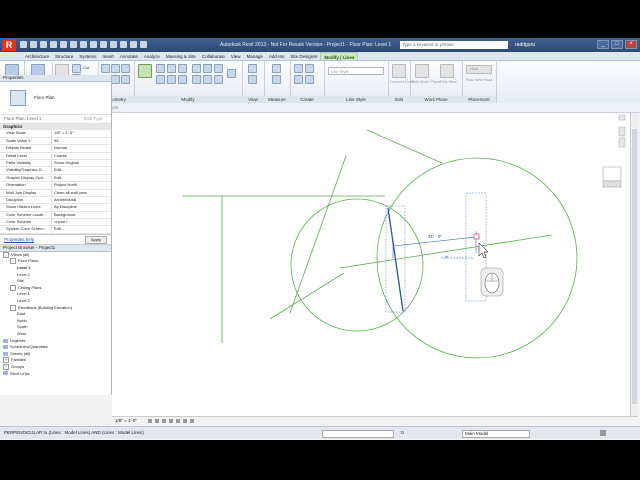 This screenshot has width=640, height=480. Describe the element at coordinates (622, 117) in the screenshot. I see `nav-bar-up-icon` at that location.